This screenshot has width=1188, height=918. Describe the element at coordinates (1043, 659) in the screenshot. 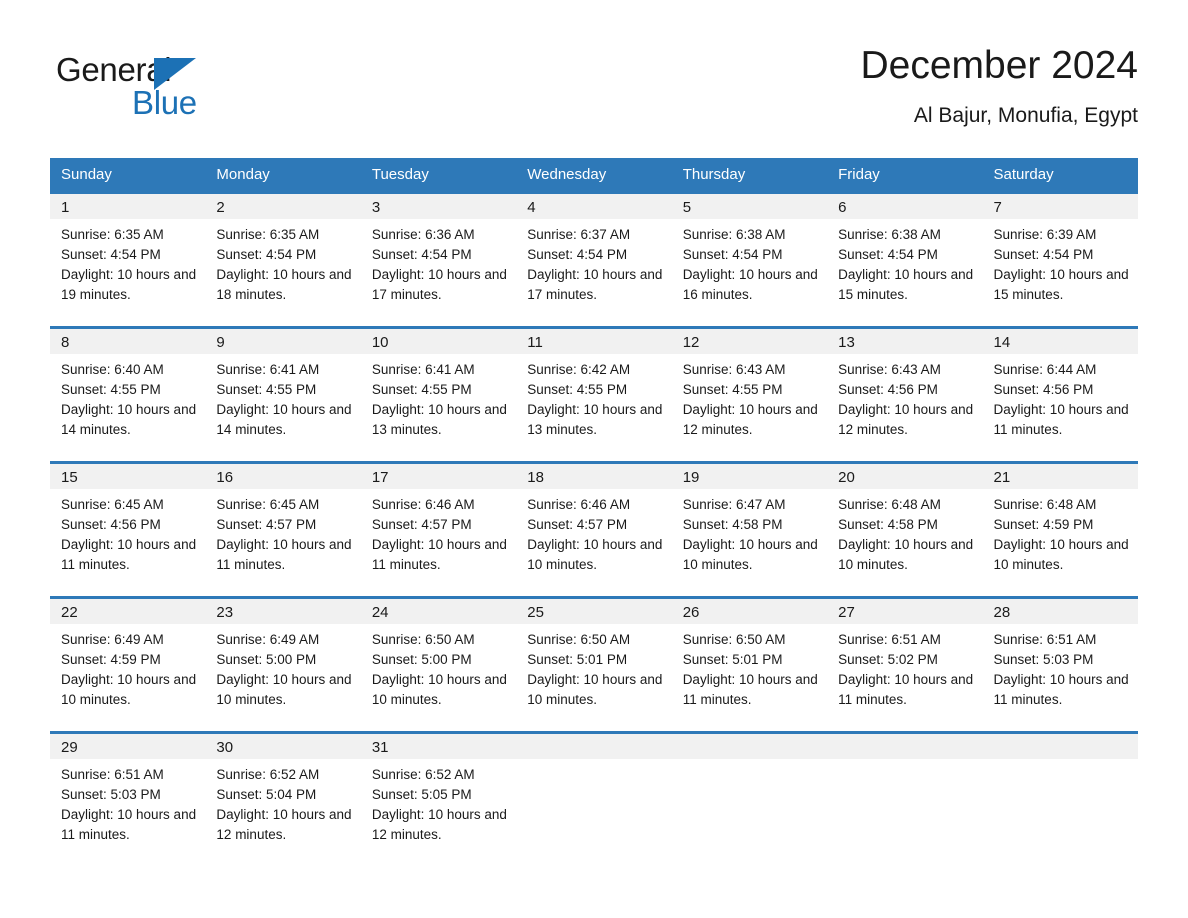

I see `sunset-text: Sunset: 5:03 PM` at that location.